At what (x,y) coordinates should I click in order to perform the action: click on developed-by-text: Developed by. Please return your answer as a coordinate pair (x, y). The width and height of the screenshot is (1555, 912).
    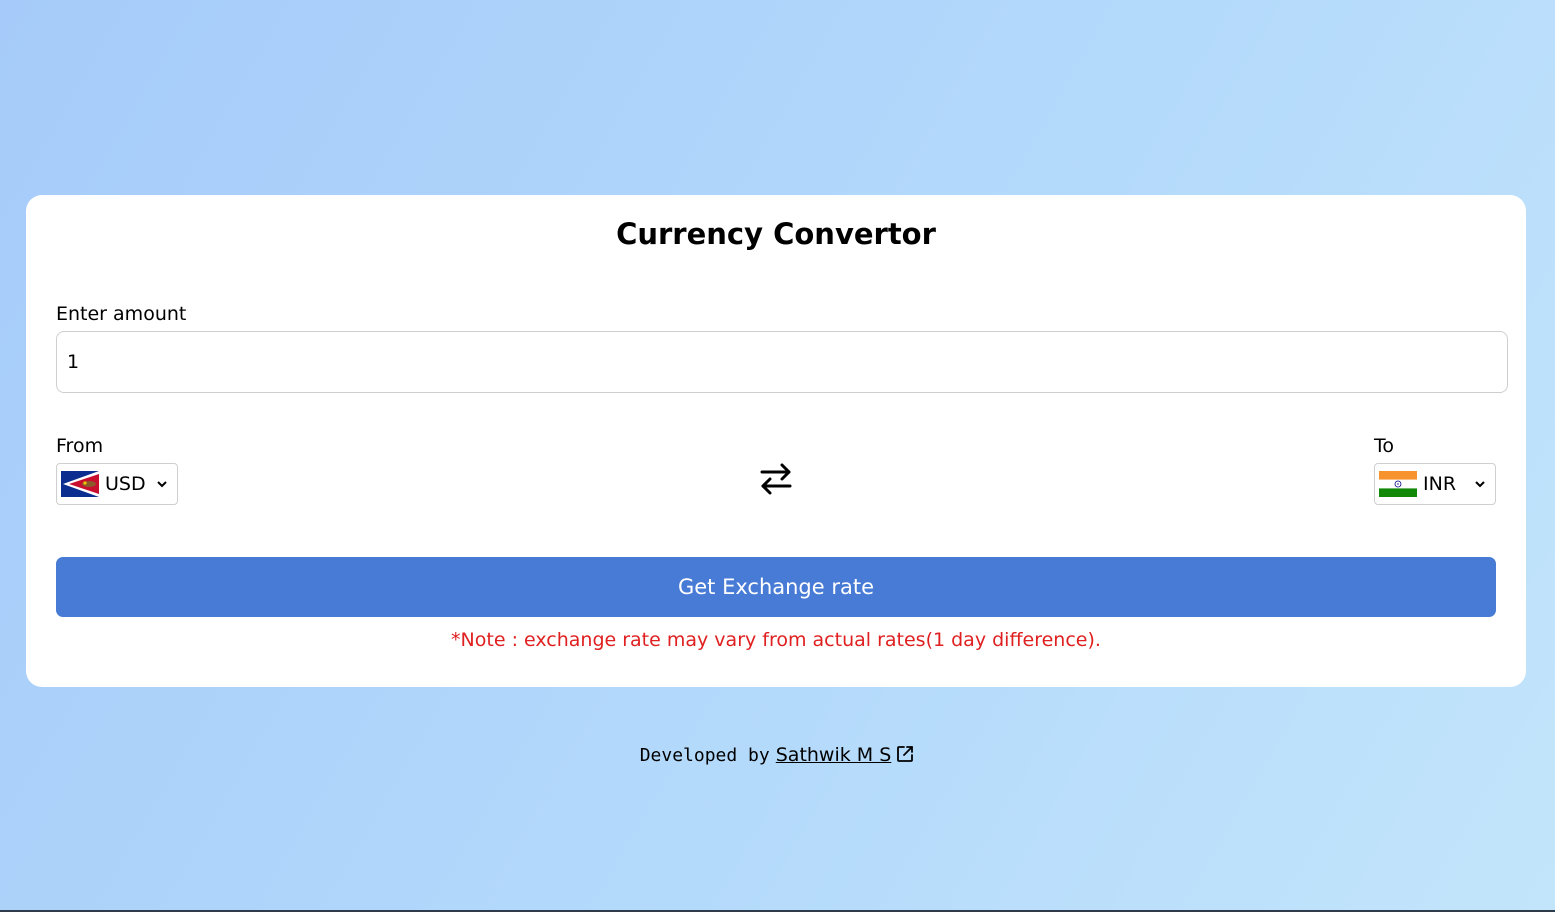
    Looking at the image, I should click on (704, 755).